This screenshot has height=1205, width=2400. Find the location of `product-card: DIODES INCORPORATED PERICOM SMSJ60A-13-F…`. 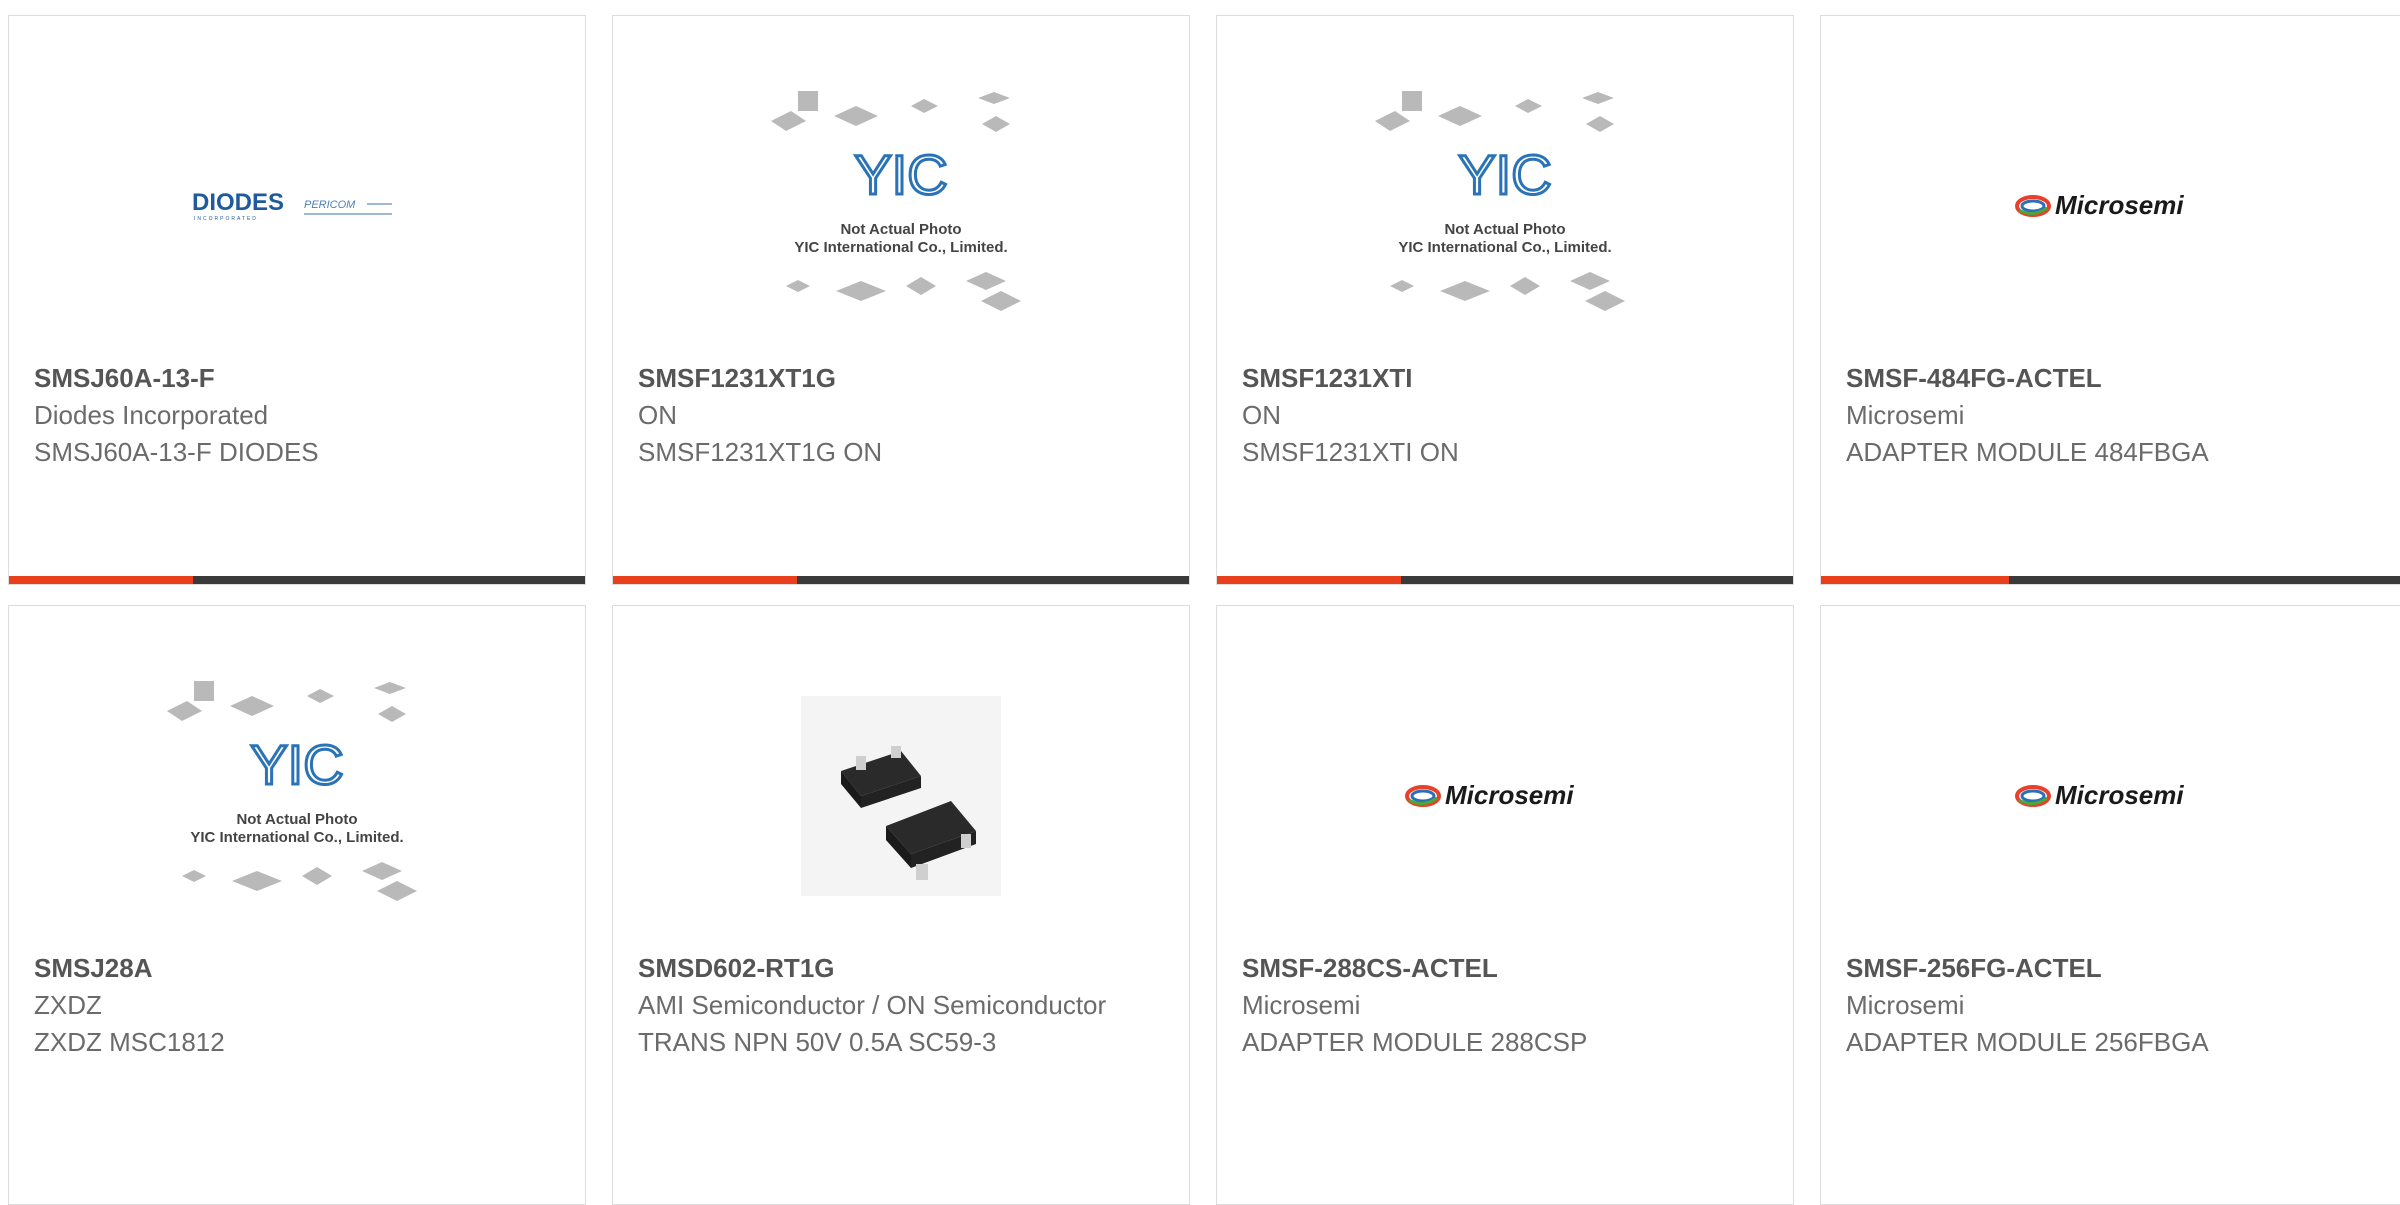

product-card: DIODES INCORPORATED PERICOM SMSJ60A-13-F… is located at coordinates (297, 300).